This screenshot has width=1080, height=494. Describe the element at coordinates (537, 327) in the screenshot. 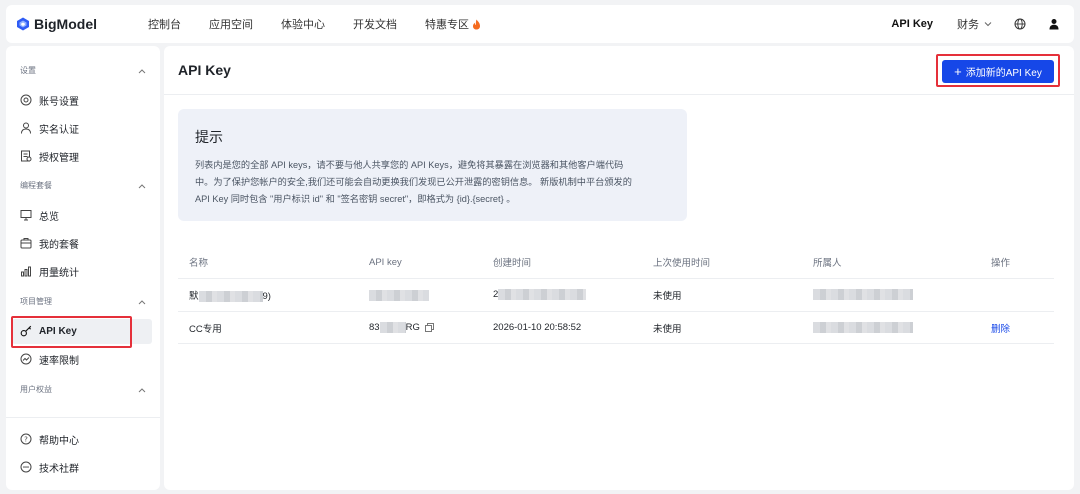

I see `cell-created: 2026-01-10 20:58:52` at that location.